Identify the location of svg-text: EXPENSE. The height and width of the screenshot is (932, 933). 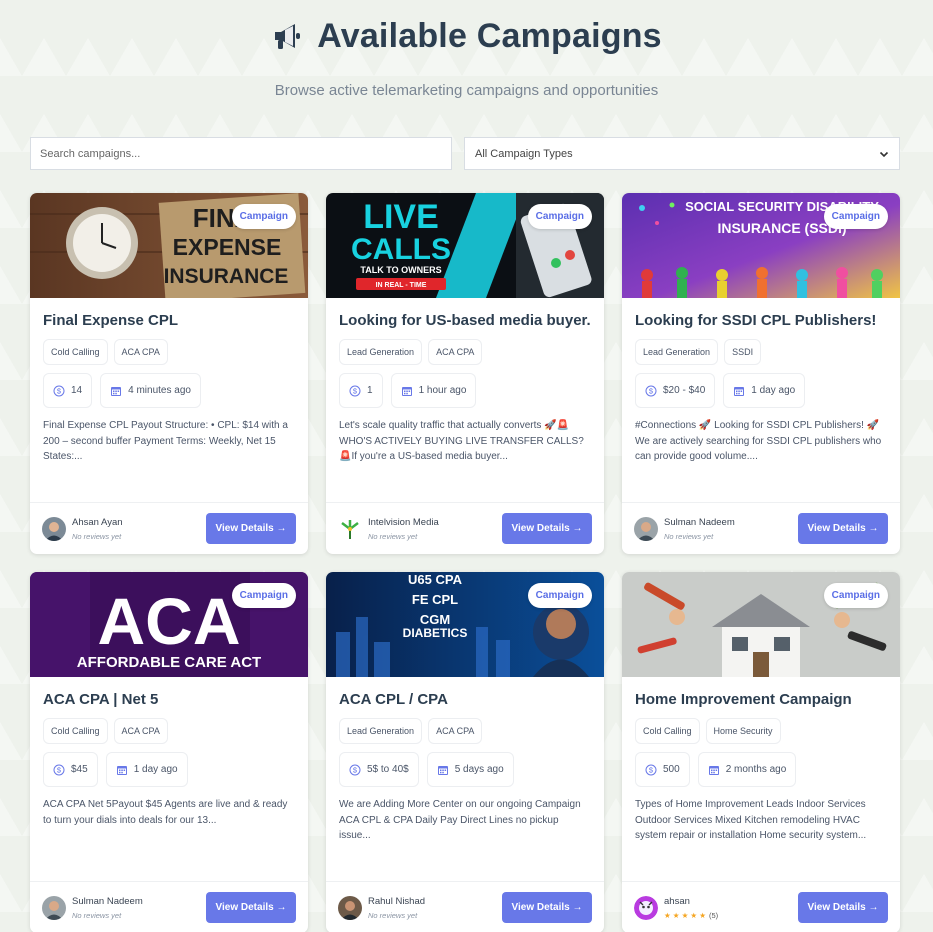
(227, 247).